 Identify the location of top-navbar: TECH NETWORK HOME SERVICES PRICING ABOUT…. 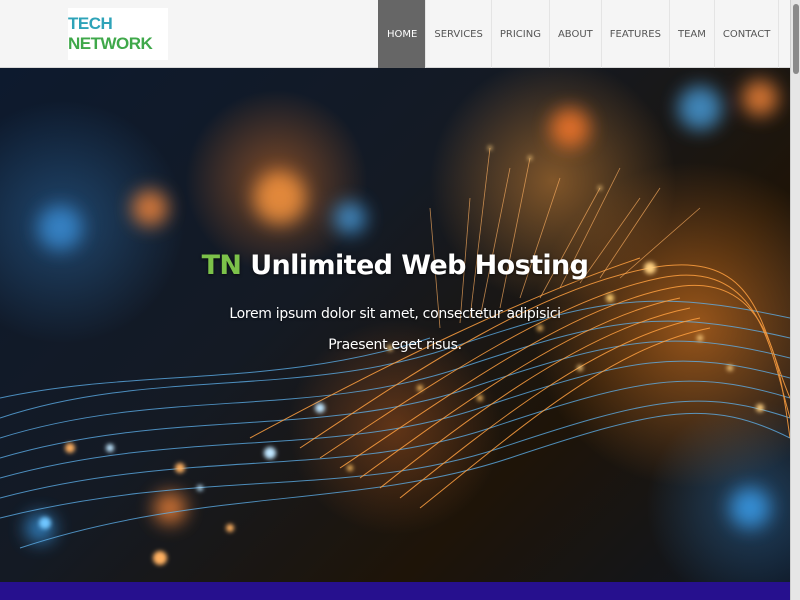
(395, 34).